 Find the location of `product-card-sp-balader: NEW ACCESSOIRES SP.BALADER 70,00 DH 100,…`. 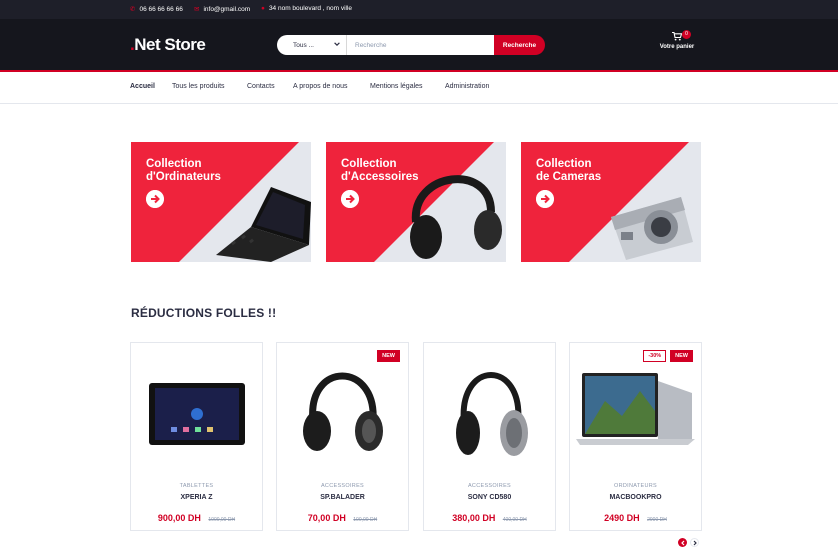

product-card-sp-balader: NEW ACCESSOIRES SP.BALADER 70,00 DH 100,… is located at coordinates (342, 436).